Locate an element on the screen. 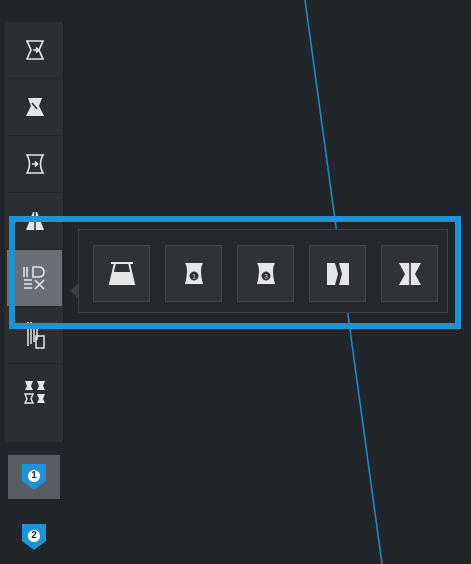 The height and width of the screenshot is (564, 471). curved-trapezoid-icon is located at coordinates (34, 164).